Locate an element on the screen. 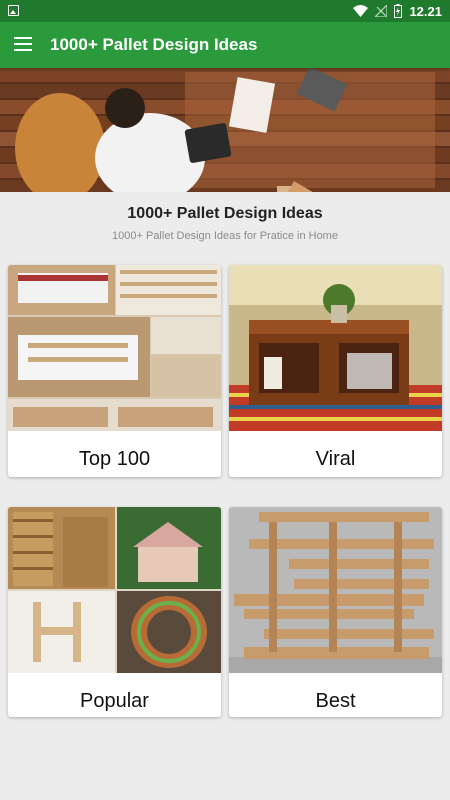 Image resolution: width=450 pixels, height=800 pixels. popular-thumbnail is located at coordinates (114, 590).